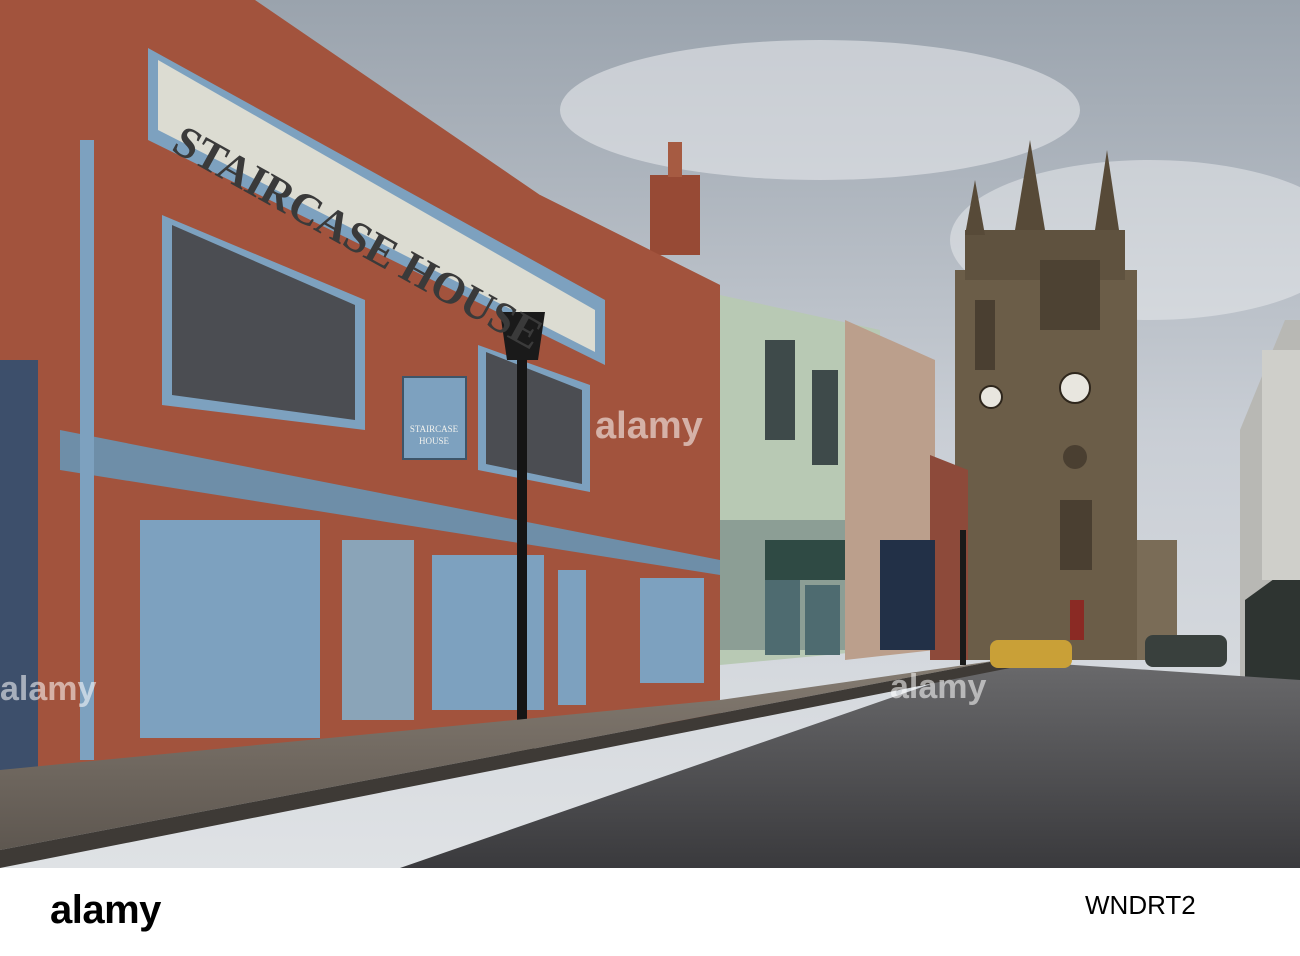  I want to click on watermark-left: alamy, so click(48, 689).